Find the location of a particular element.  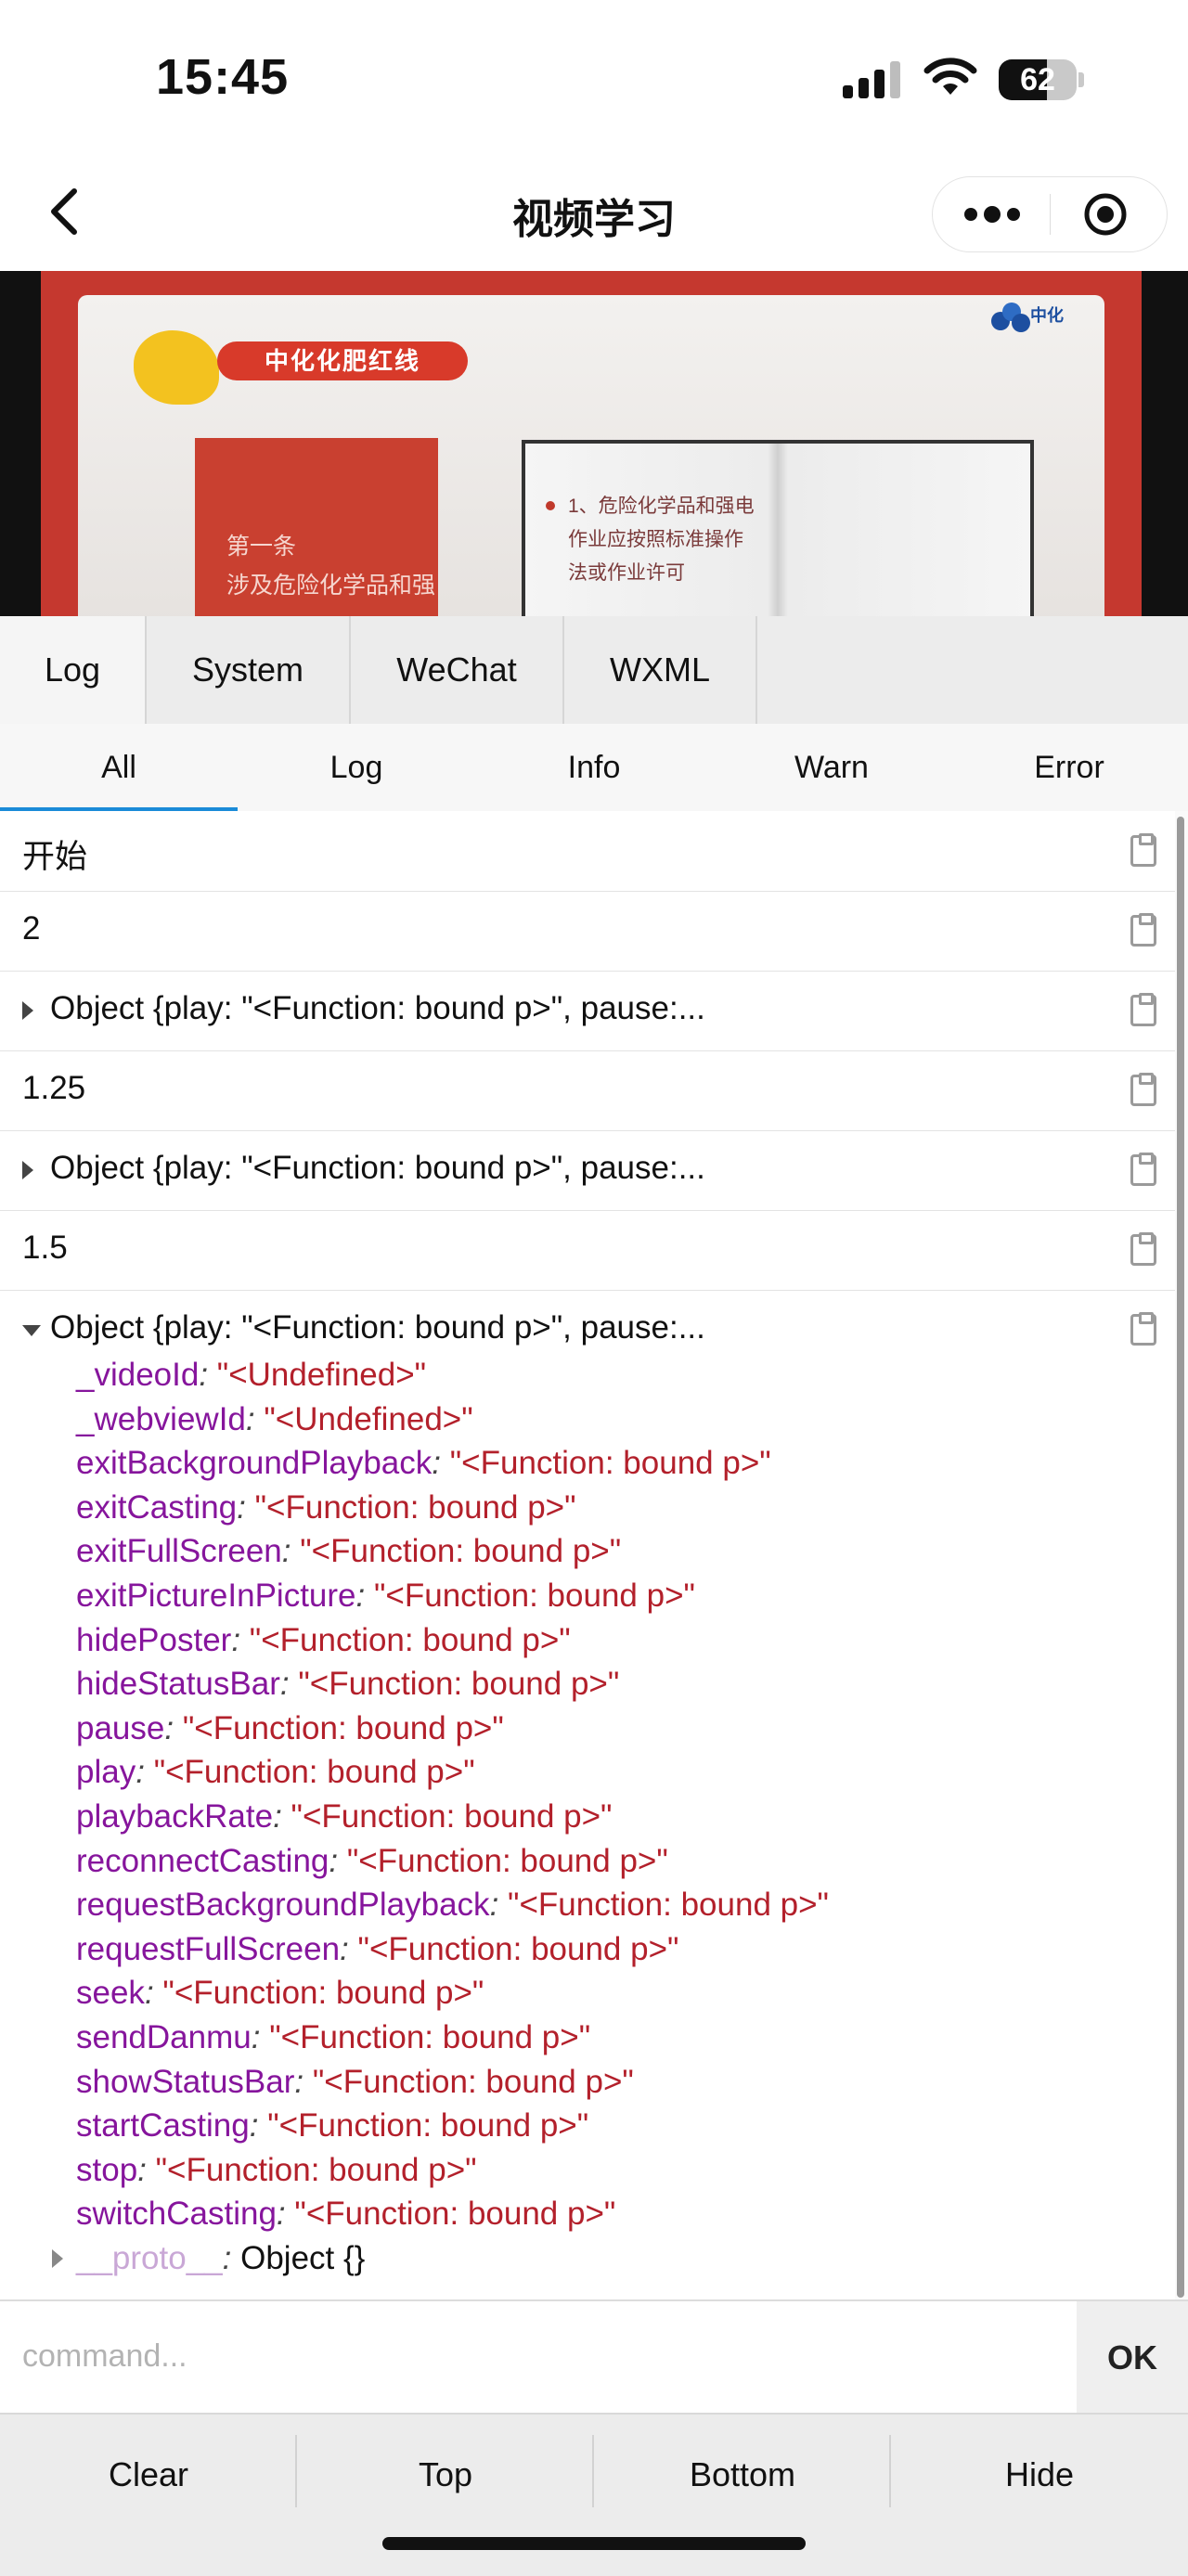

property-key: stop is located at coordinates (107, 2169).